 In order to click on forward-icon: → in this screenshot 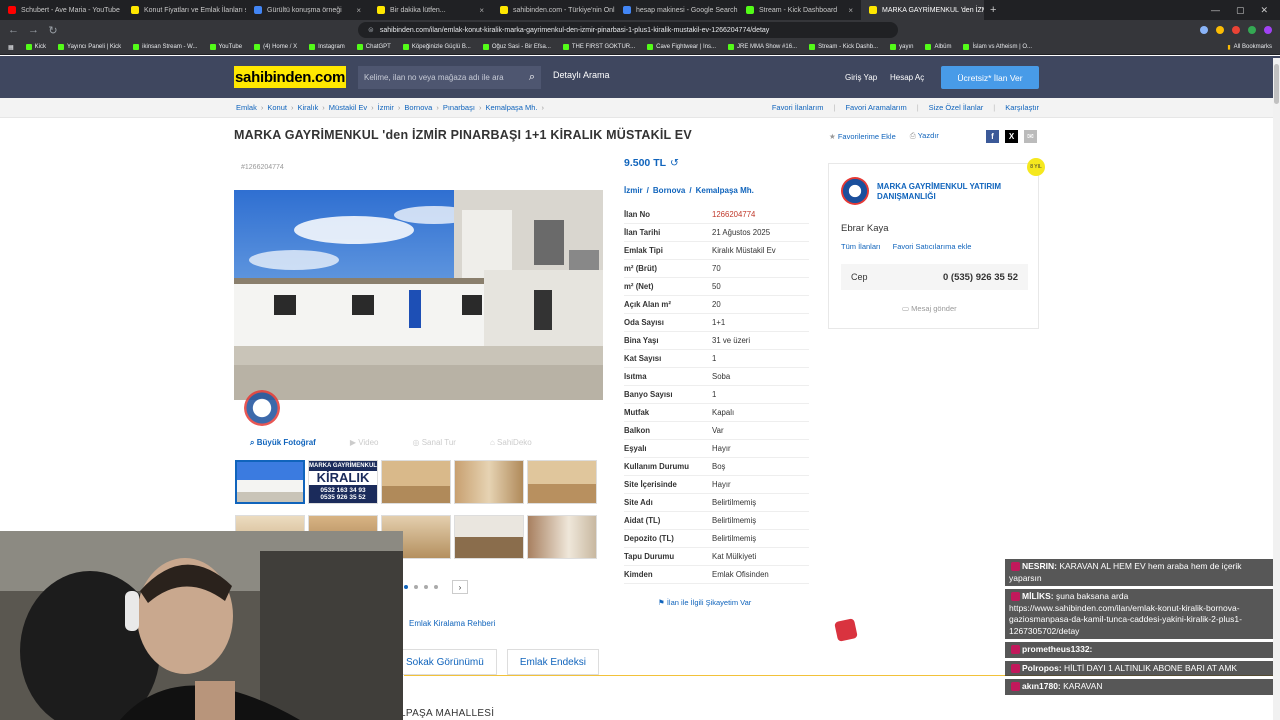, I will do `click(33, 30)`.